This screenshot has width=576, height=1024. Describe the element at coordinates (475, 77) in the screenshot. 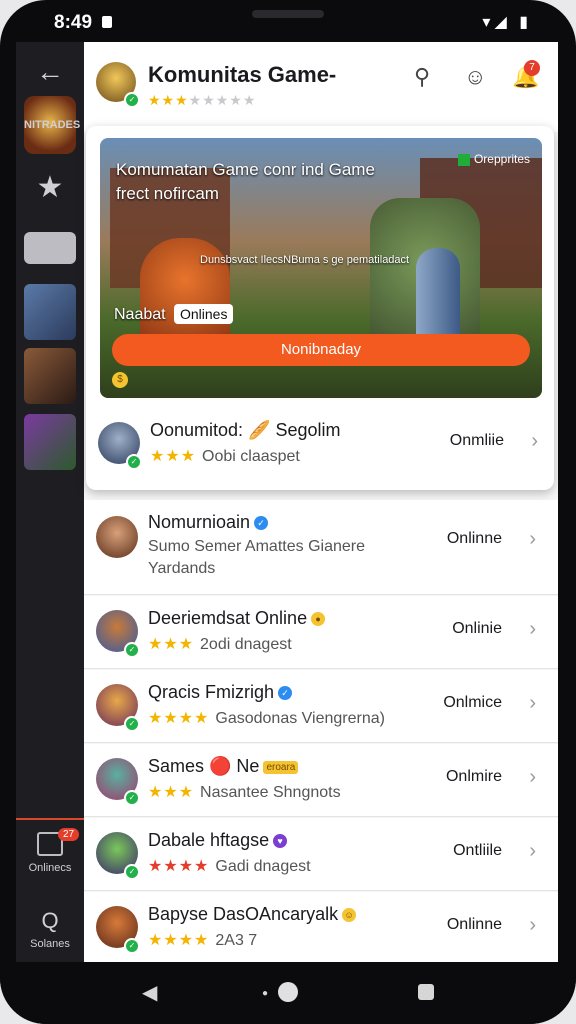

I see `profile-icon: ☺` at that location.